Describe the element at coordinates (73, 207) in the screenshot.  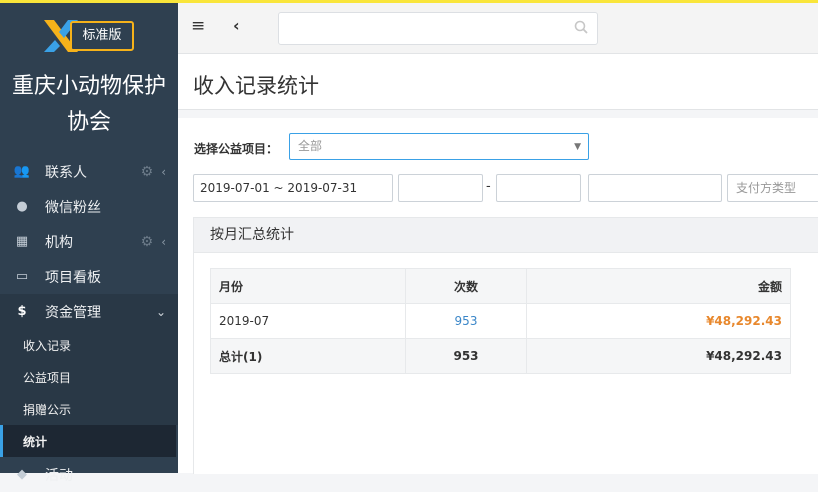
I see `sidebar-item-label: 微信粉丝` at that location.